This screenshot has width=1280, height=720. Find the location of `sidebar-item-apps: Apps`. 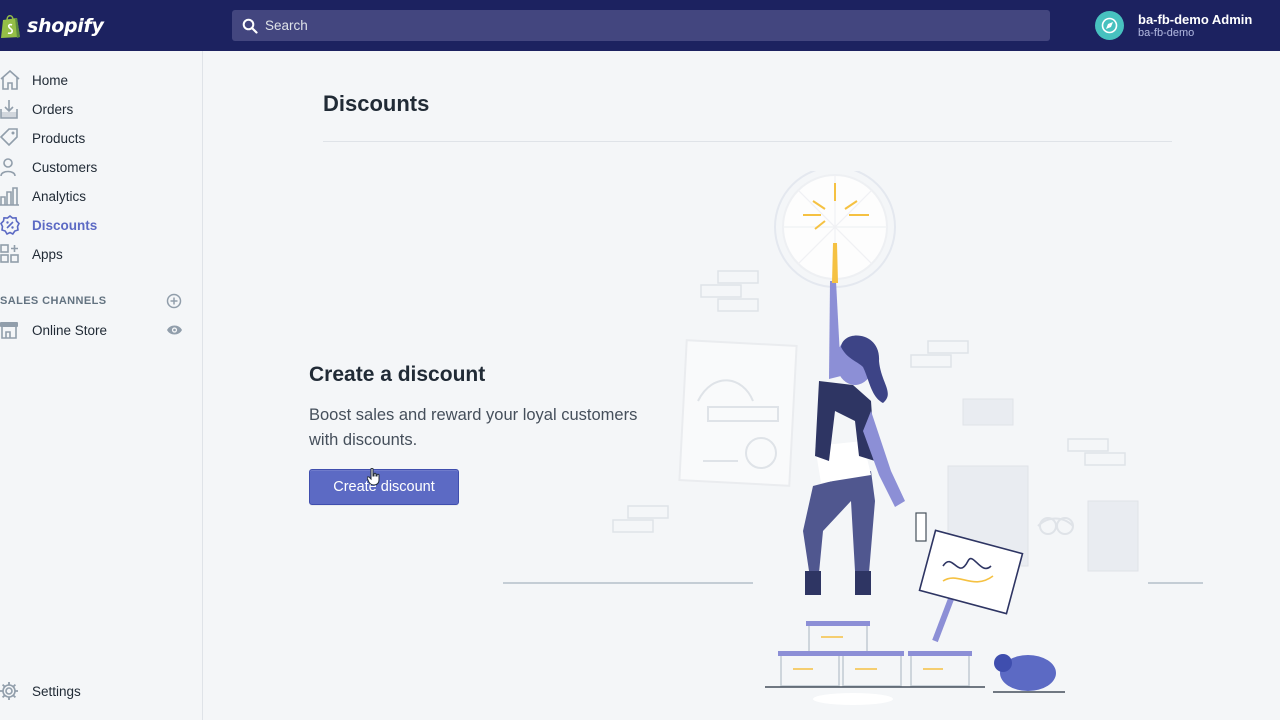

sidebar-item-apps: Apps is located at coordinates (100, 254).